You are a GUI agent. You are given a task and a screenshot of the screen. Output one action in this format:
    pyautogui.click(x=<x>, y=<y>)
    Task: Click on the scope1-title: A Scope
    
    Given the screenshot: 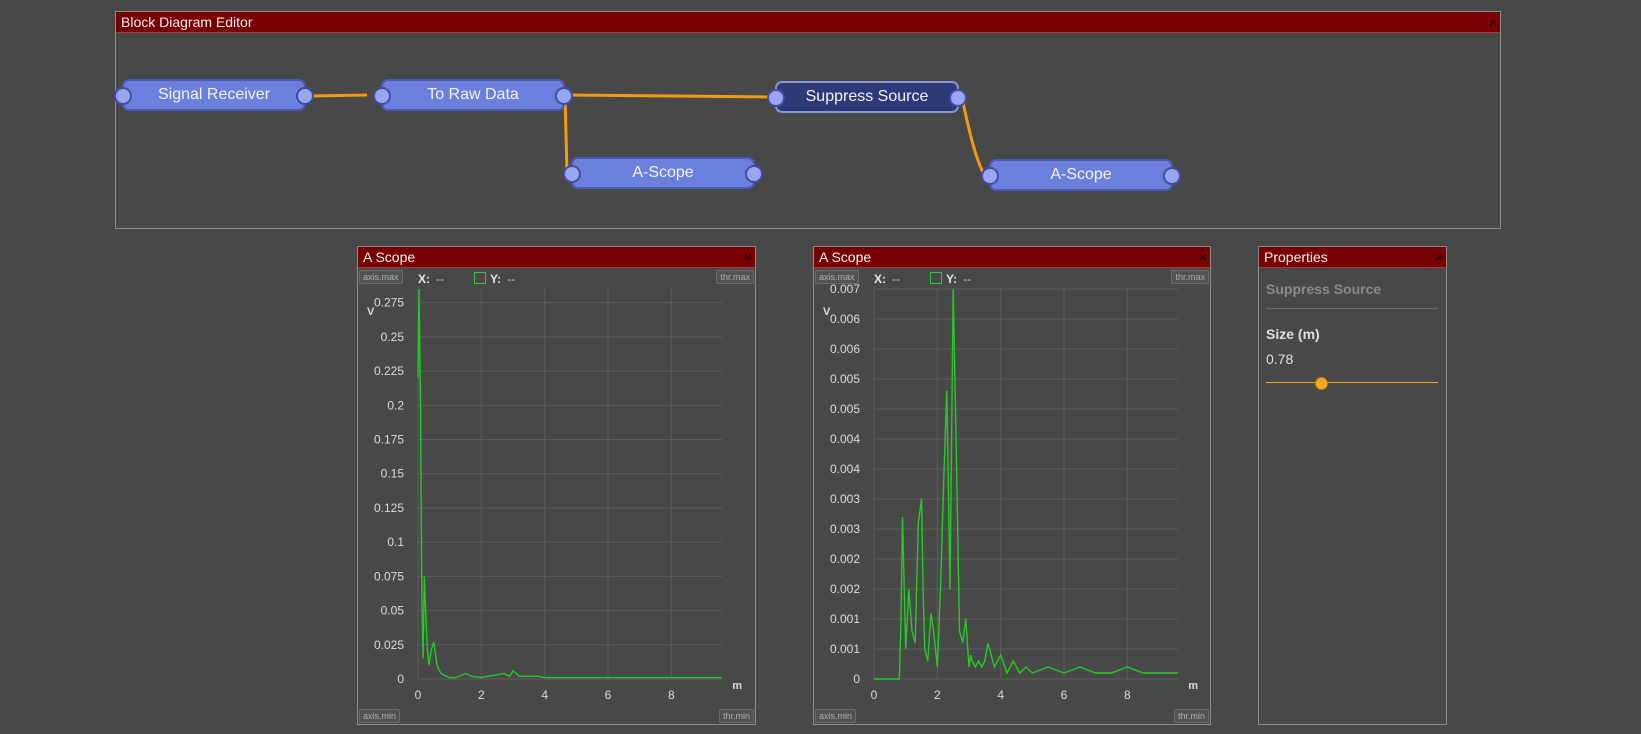 What is the action you would take?
    pyautogui.click(x=389, y=257)
    